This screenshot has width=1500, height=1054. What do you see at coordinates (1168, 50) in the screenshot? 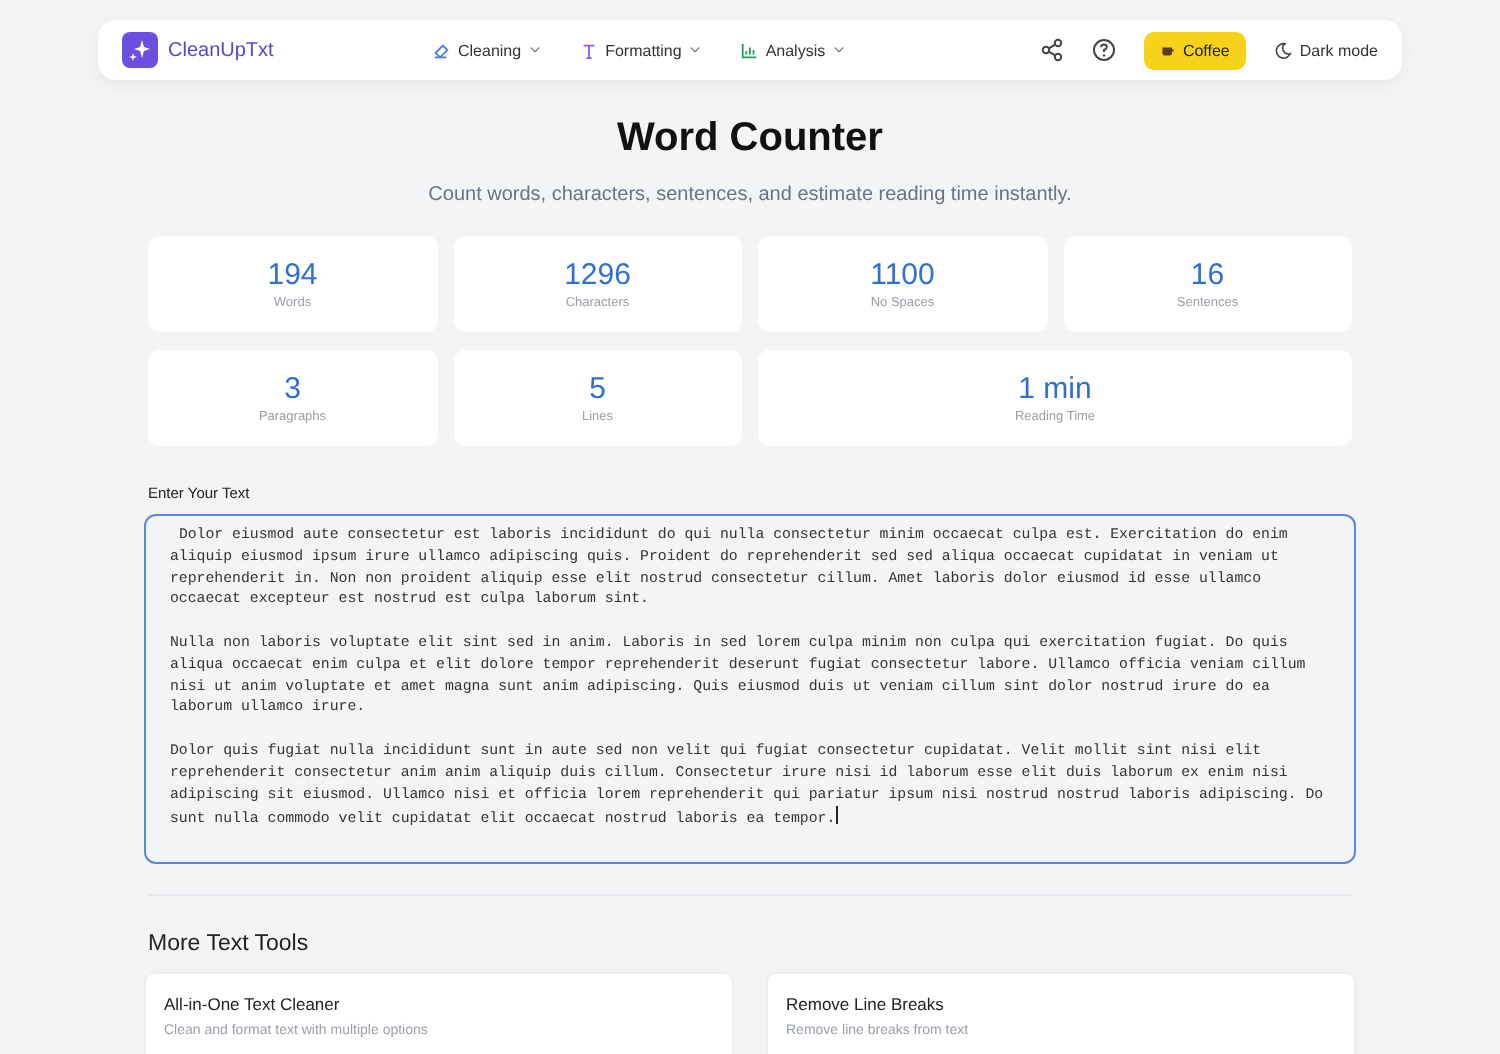
I see `coffee-cup-icon` at bounding box center [1168, 50].